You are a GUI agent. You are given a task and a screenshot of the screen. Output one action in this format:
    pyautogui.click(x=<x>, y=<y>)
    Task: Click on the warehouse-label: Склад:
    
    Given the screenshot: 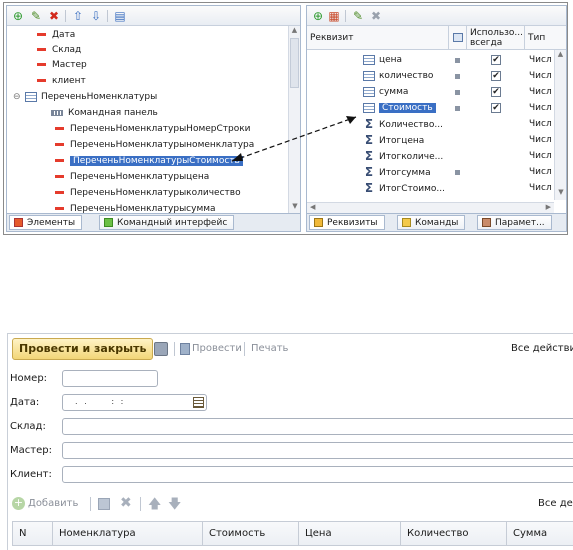 What is the action you would take?
    pyautogui.click(x=28, y=426)
    